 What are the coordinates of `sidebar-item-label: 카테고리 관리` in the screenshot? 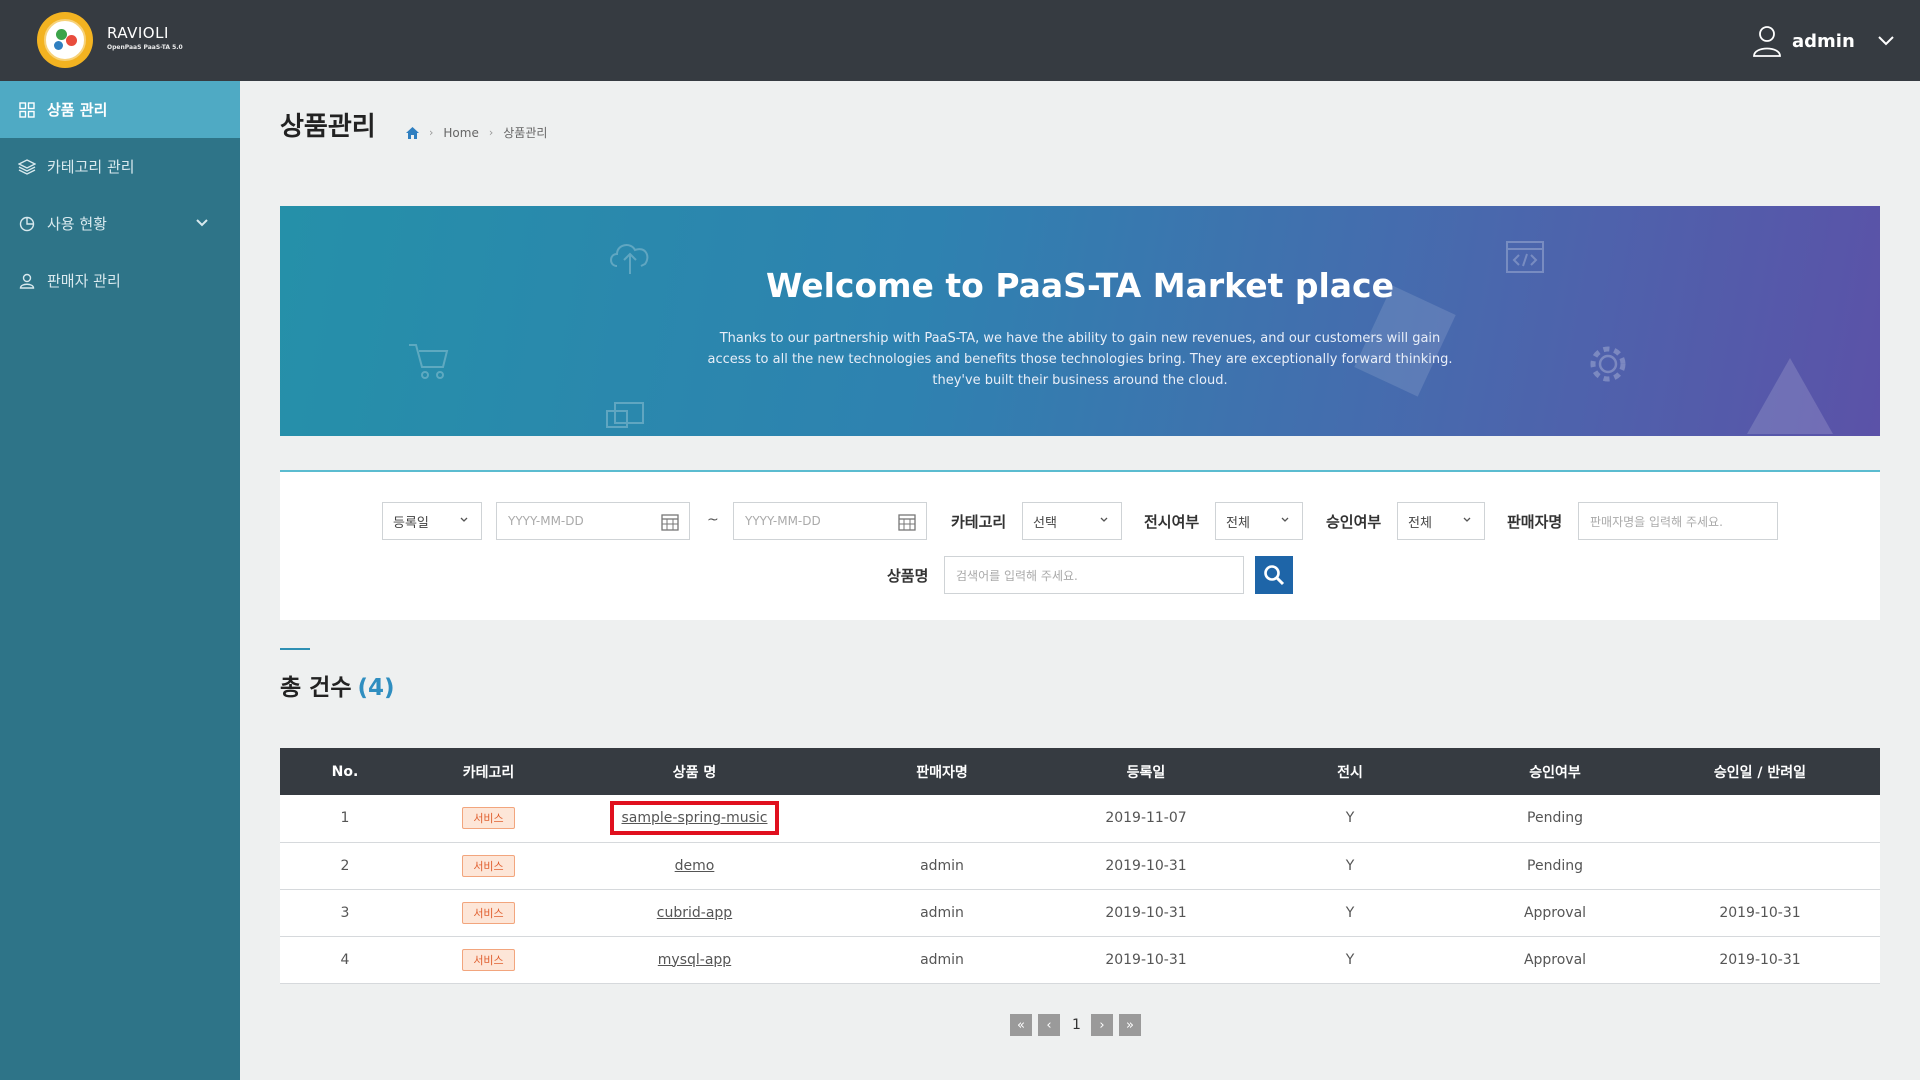 It's located at (91, 167).